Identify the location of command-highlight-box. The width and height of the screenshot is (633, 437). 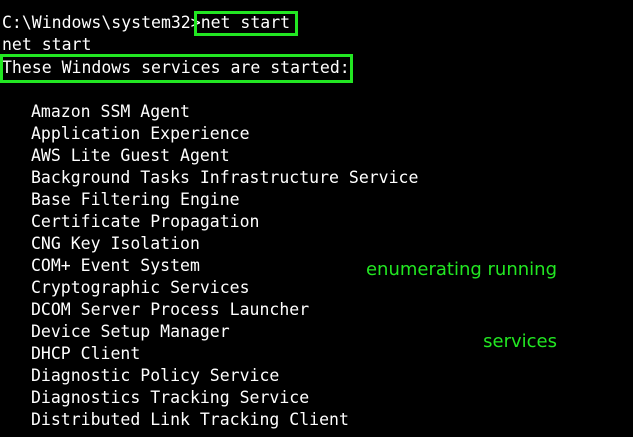
(246, 23).